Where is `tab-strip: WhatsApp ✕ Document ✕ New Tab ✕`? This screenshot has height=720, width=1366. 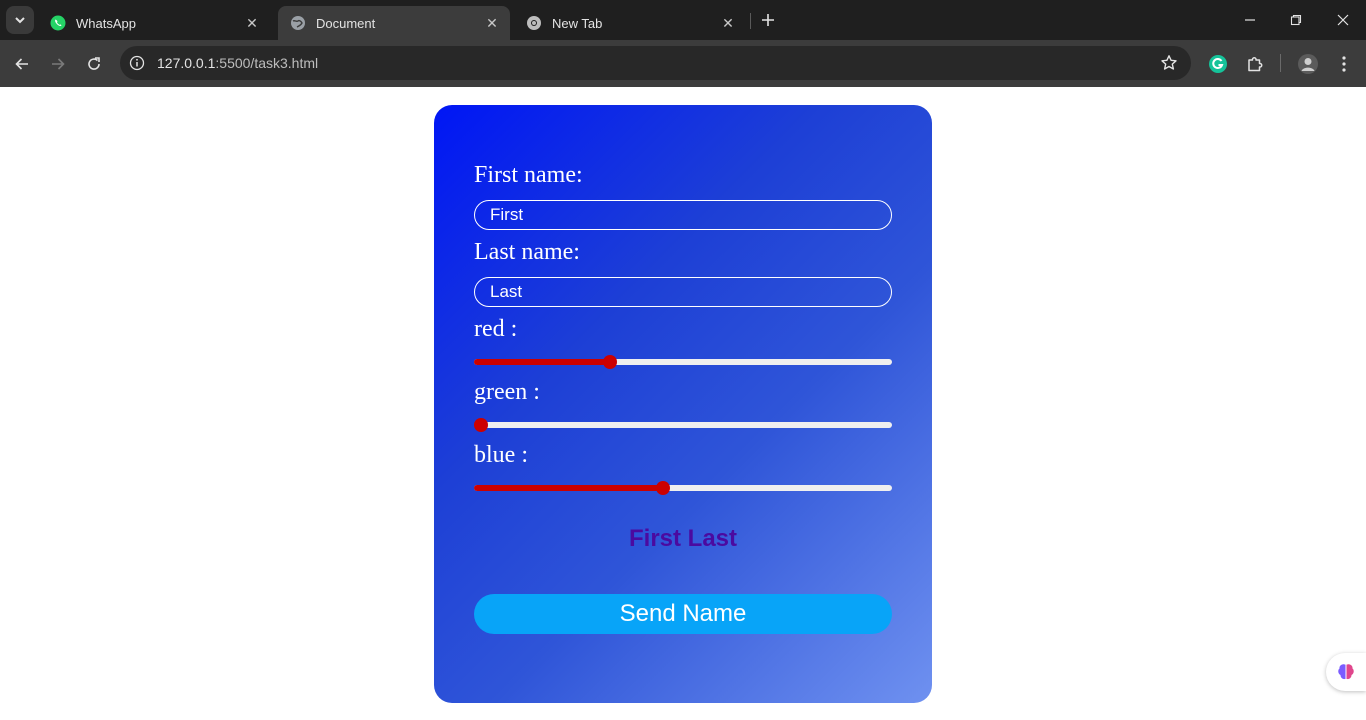
tab-strip: WhatsApp ✕ Document ✕ New Tab ✕ is located at coordinates (683, 20).